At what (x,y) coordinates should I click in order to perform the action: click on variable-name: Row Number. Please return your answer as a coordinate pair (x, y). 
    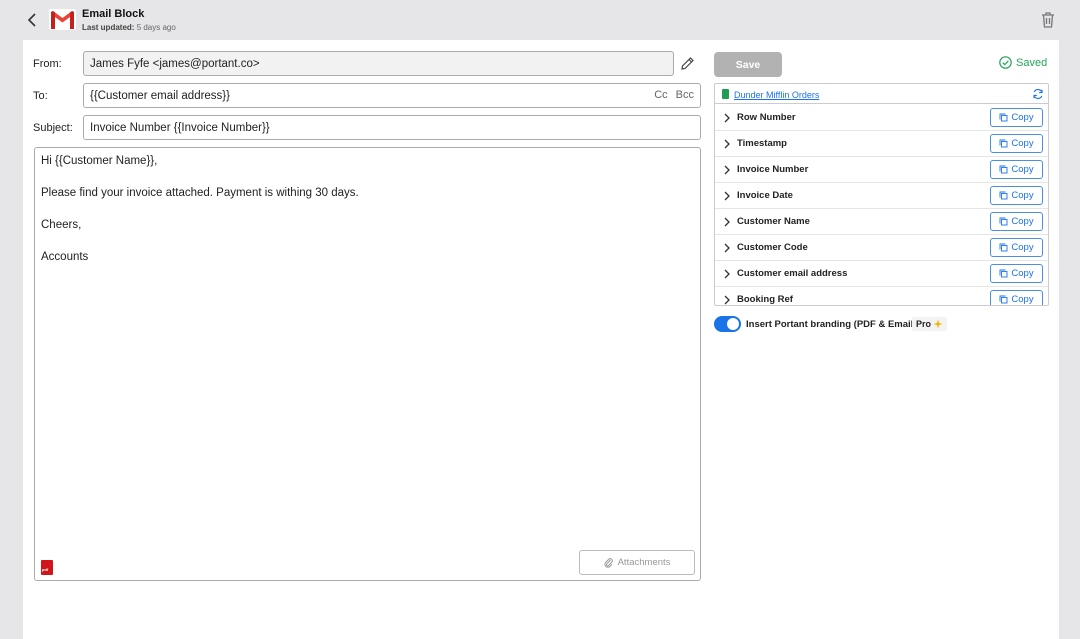
    Looking at the image, I should click on (766, 117).